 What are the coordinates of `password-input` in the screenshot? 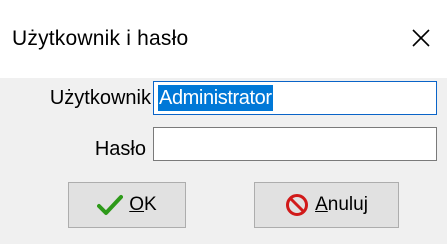 It's located at (295, 144).